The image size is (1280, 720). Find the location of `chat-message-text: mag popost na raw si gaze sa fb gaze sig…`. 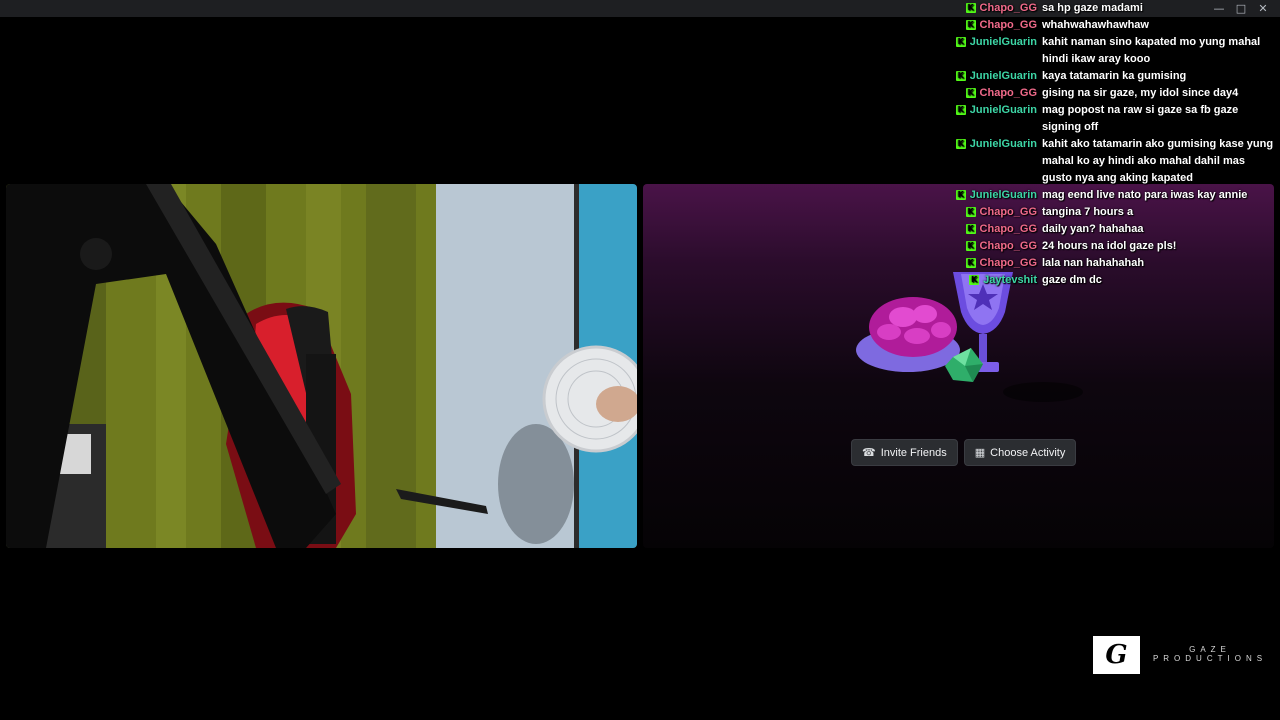

chat-message-text: mag popost na raw si gaze sa fb gaze sig… is located at coordinates (1140, 118).